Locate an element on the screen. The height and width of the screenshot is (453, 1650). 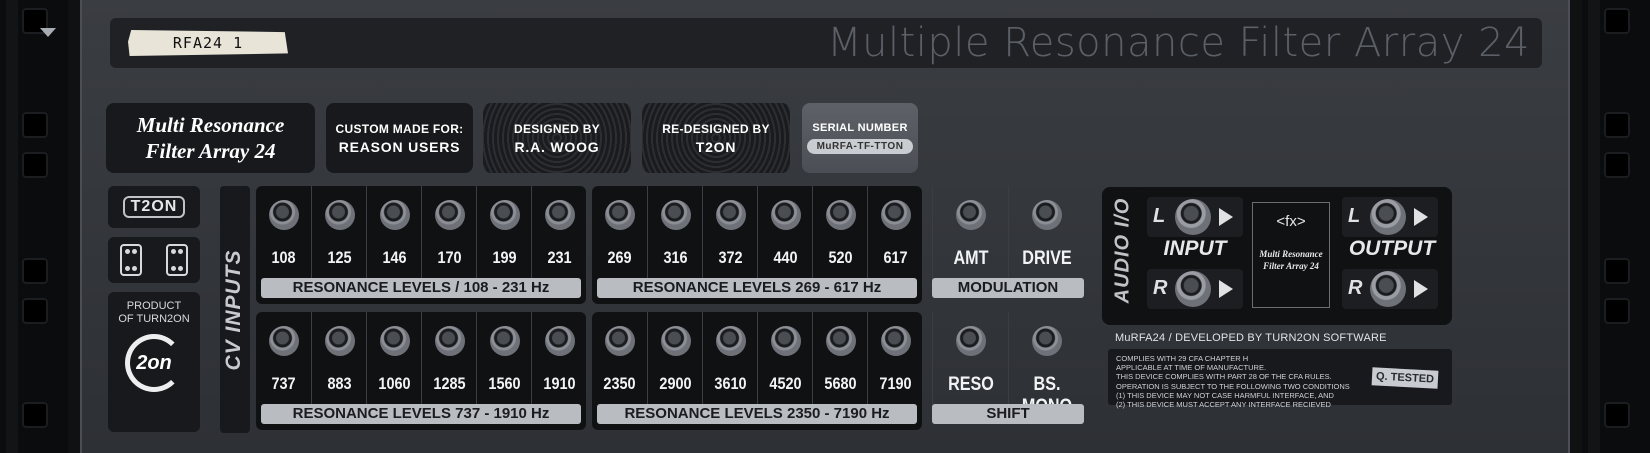
cv-jack-cell: 146 is located at coordinates (394, 233).